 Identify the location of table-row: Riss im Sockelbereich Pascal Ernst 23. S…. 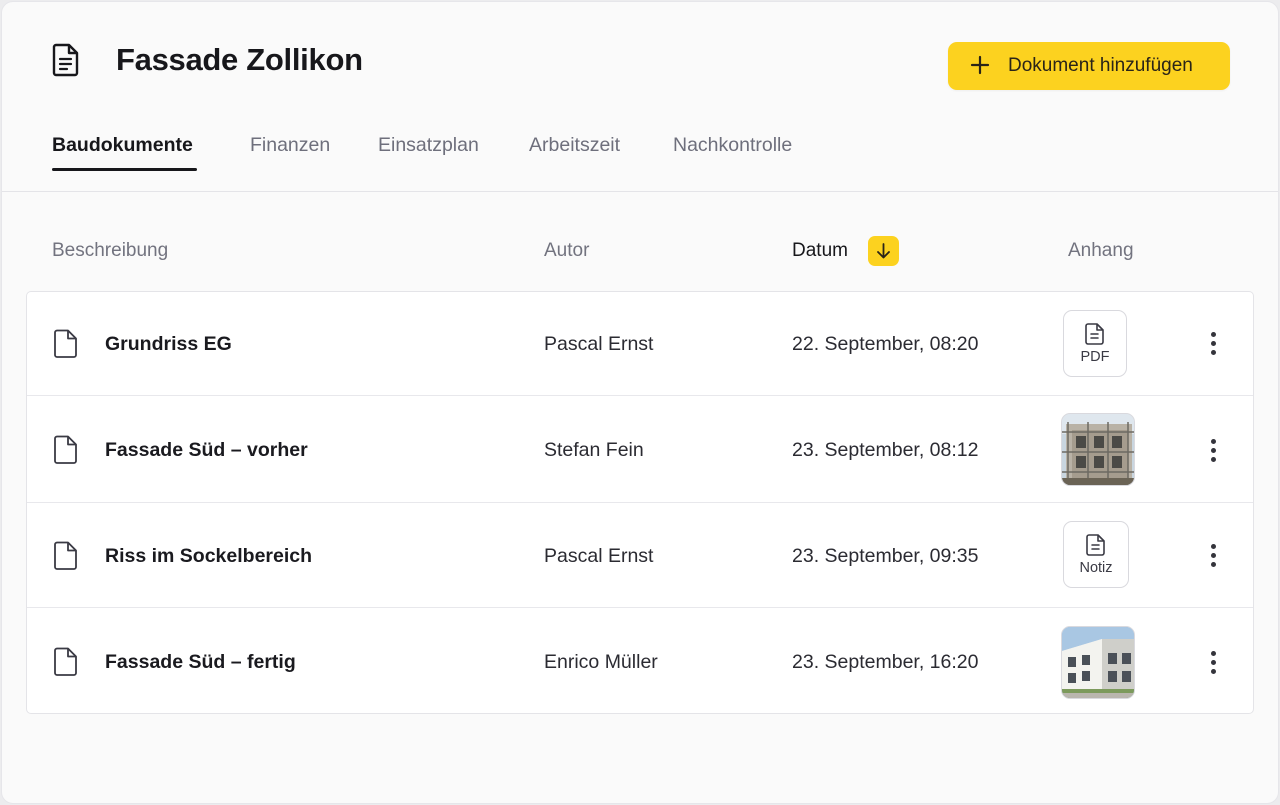
(640, 555).